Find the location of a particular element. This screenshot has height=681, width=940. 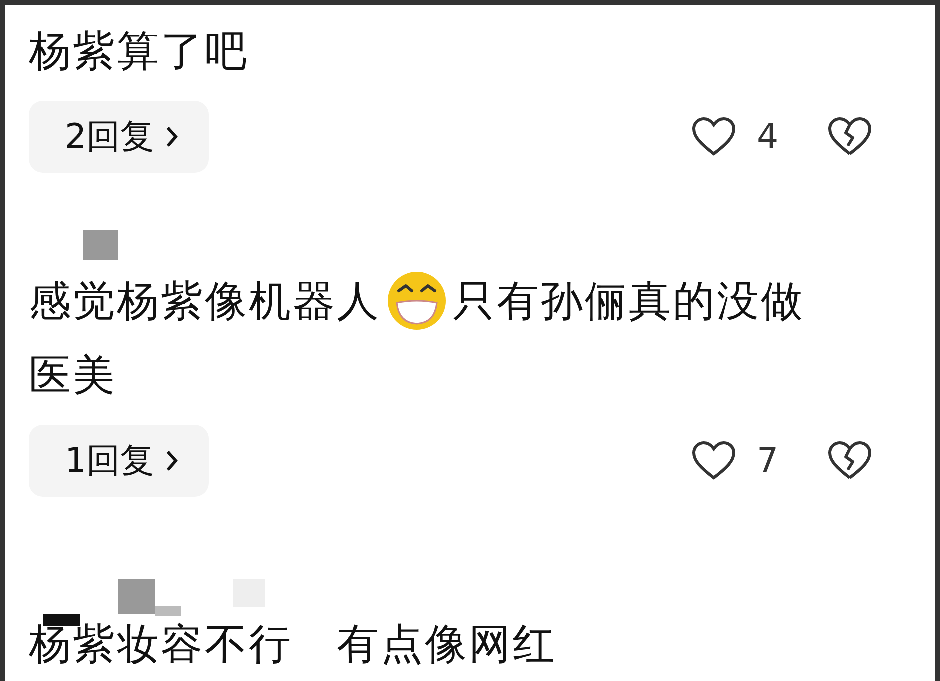

comment-text: 杨紫妆容不行 有点像网红 is located at coordinates (293, 643).